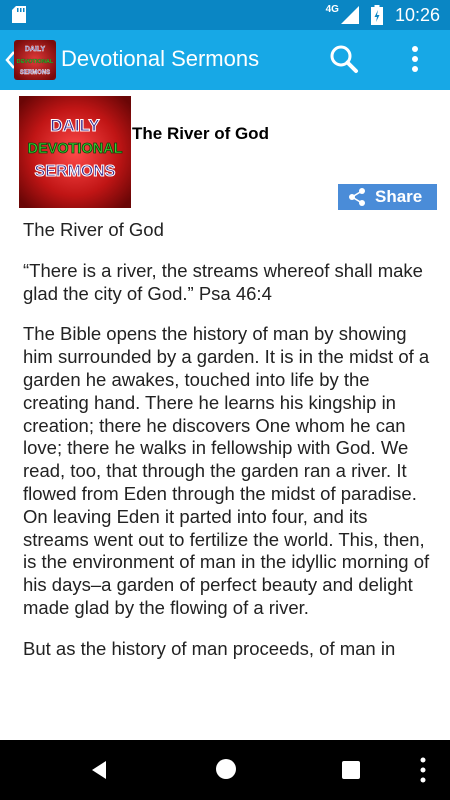 The width and height of the screenshot is (450, 800). What do you see at coordinates (35, 73) in the screenshot?
I see `logo-text-line-3: SERMONS` at bounding box center [35, 73].